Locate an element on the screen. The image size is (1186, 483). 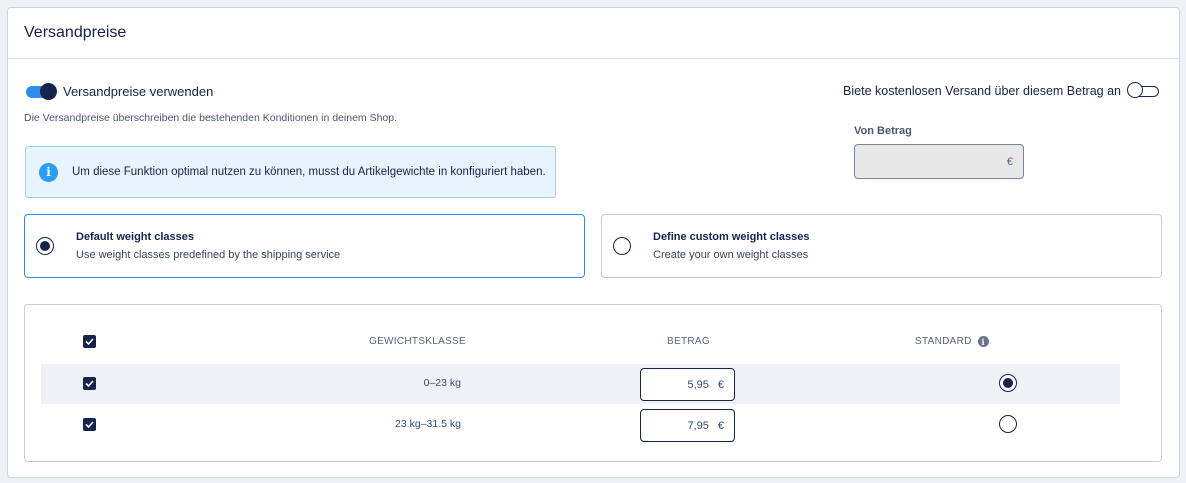
default-weight-radio is located at coordinates (45, 246).